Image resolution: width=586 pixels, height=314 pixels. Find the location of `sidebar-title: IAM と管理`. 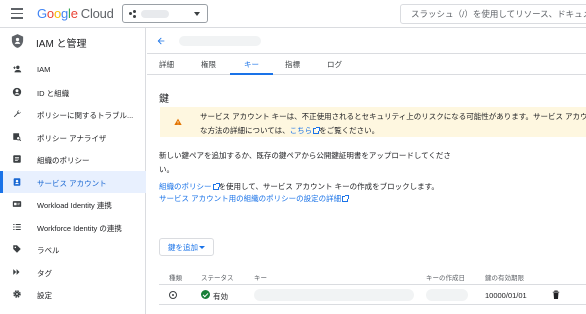

sidebar-title: IAM と管理 is located at coordinates (61, 44).